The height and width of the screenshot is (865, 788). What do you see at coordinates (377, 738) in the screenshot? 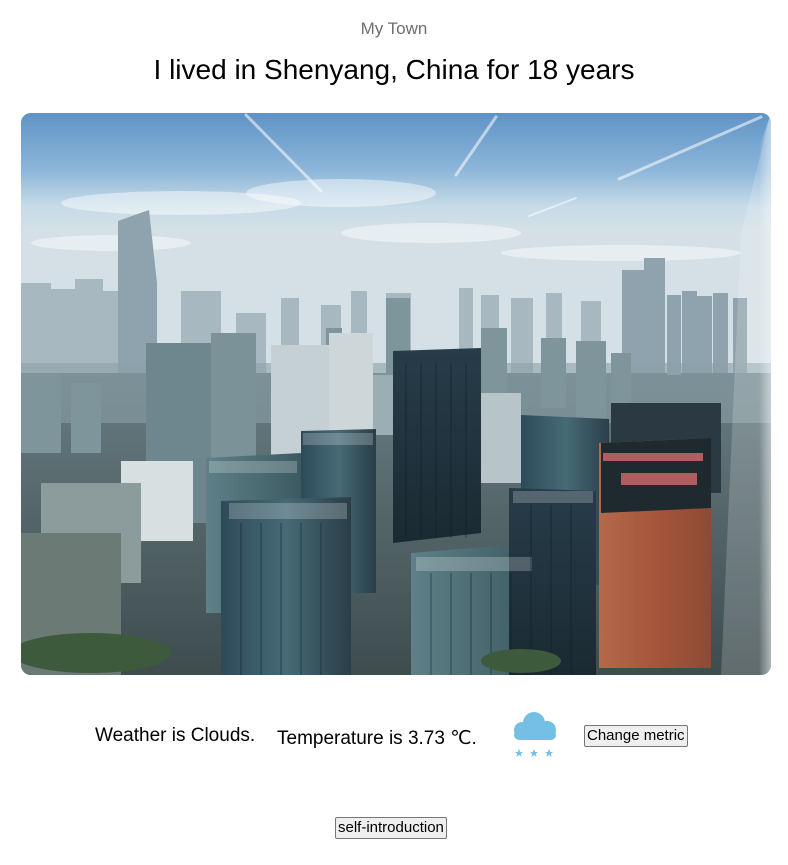
I see `temperature-readout: Temperature is 3.73 ℃.` at bounding box center [377, 738].